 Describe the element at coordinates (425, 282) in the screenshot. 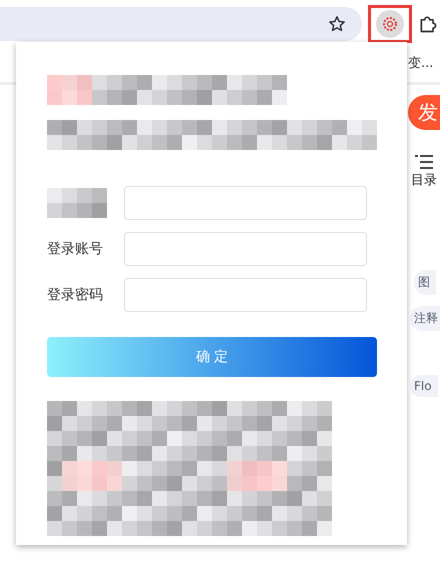

I see `tag-chip: 图` at that location.